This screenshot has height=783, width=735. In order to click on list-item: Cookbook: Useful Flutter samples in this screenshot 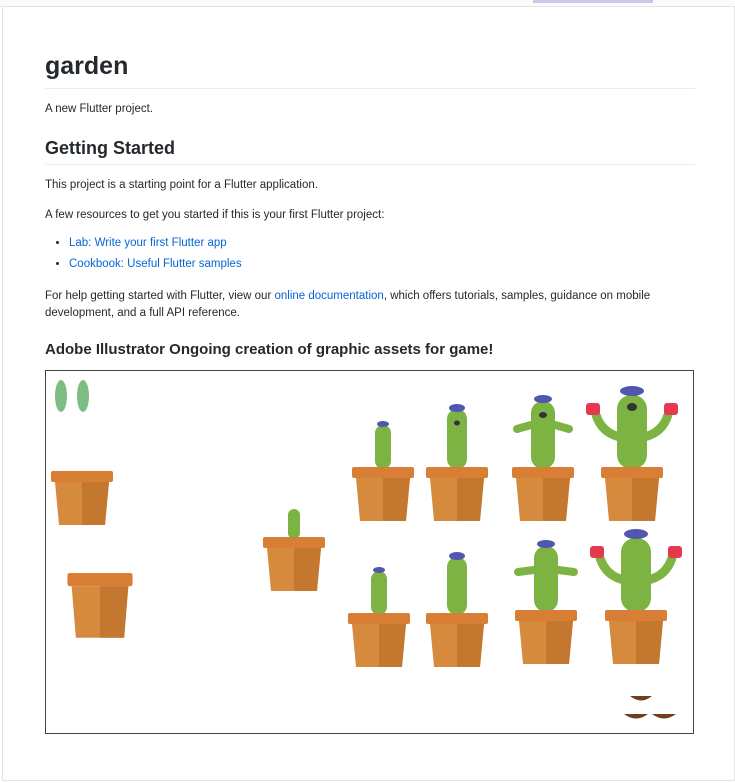, I will do `click(155, 264)`.